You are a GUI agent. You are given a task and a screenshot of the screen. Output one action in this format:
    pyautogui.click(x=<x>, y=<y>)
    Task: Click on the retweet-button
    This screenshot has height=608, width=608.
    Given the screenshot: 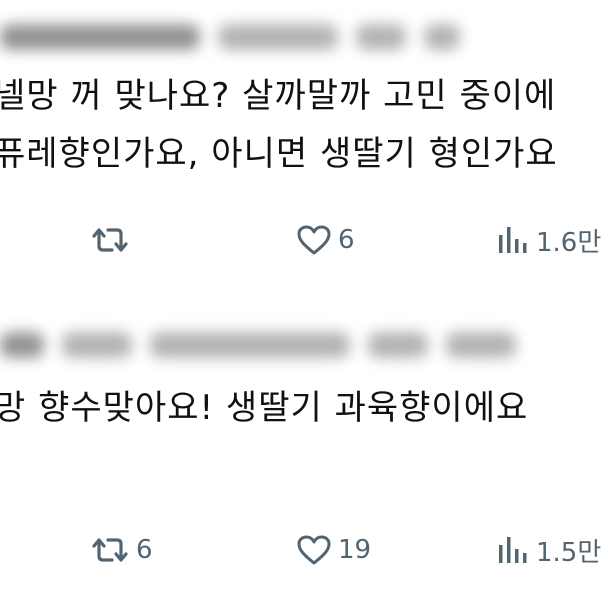 What is the action you would take?
    pyautogui.click(x=113, y=240)
    